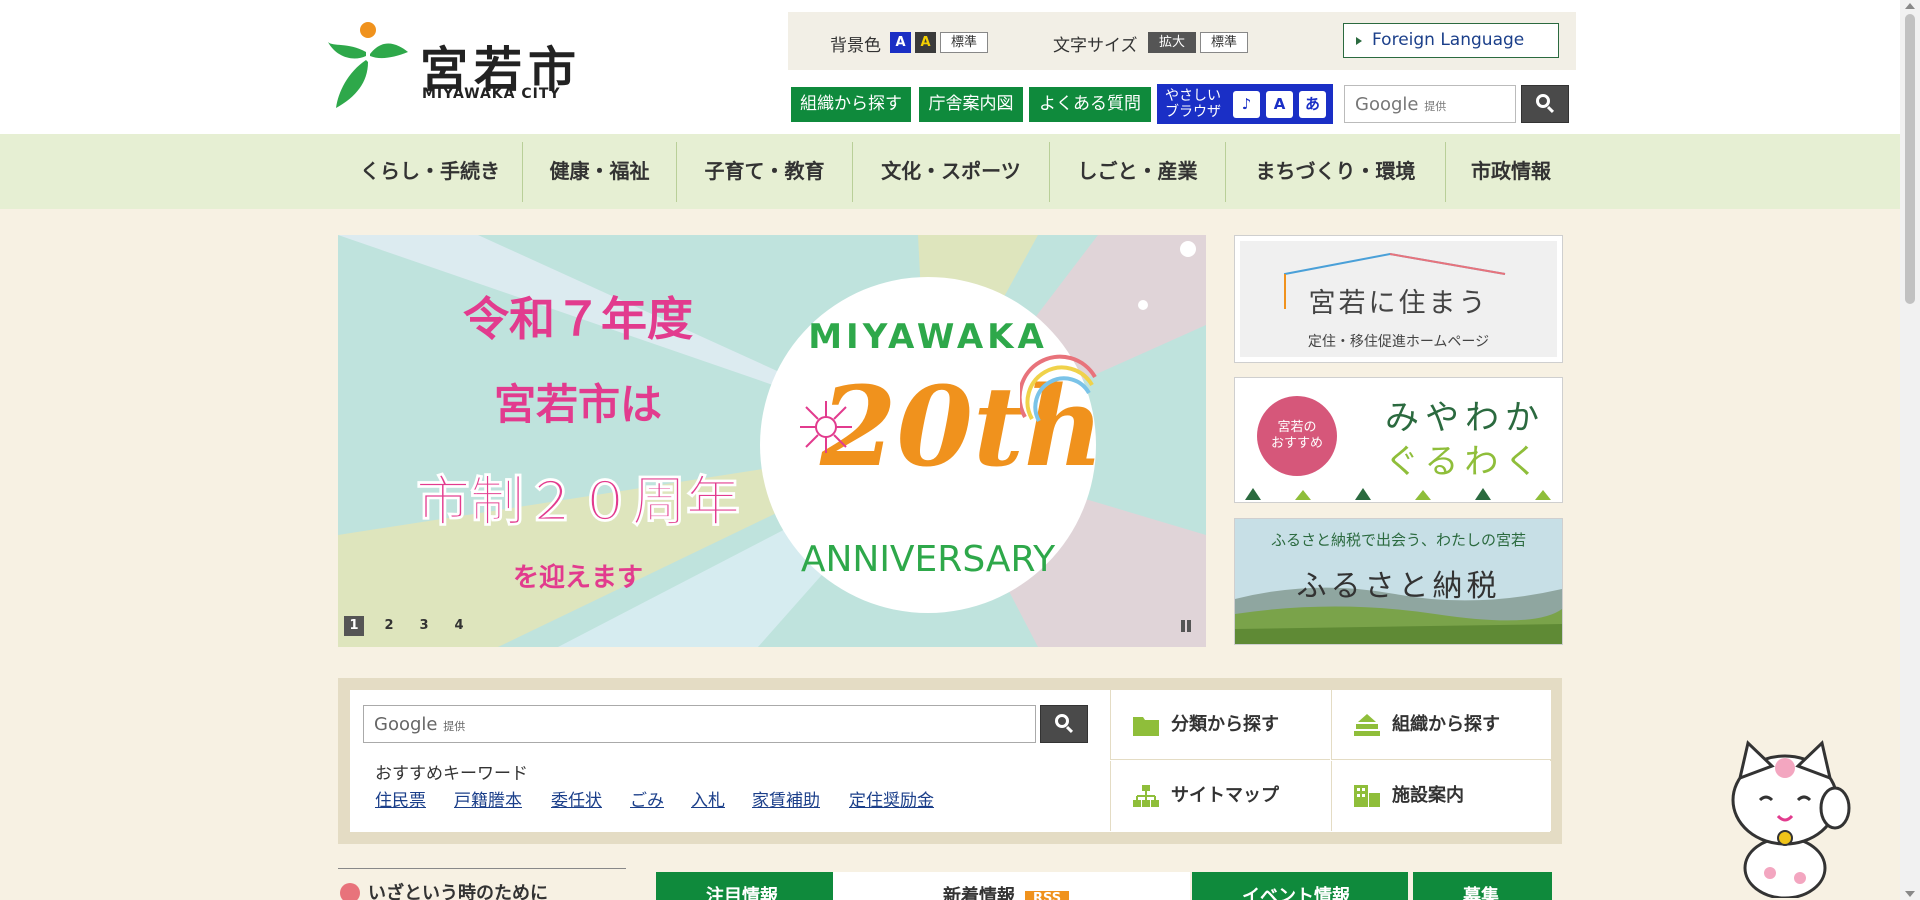 The width and height of the screenshot is (1920, 900). I want to click on logo-mark-icon, so click(368, 65).